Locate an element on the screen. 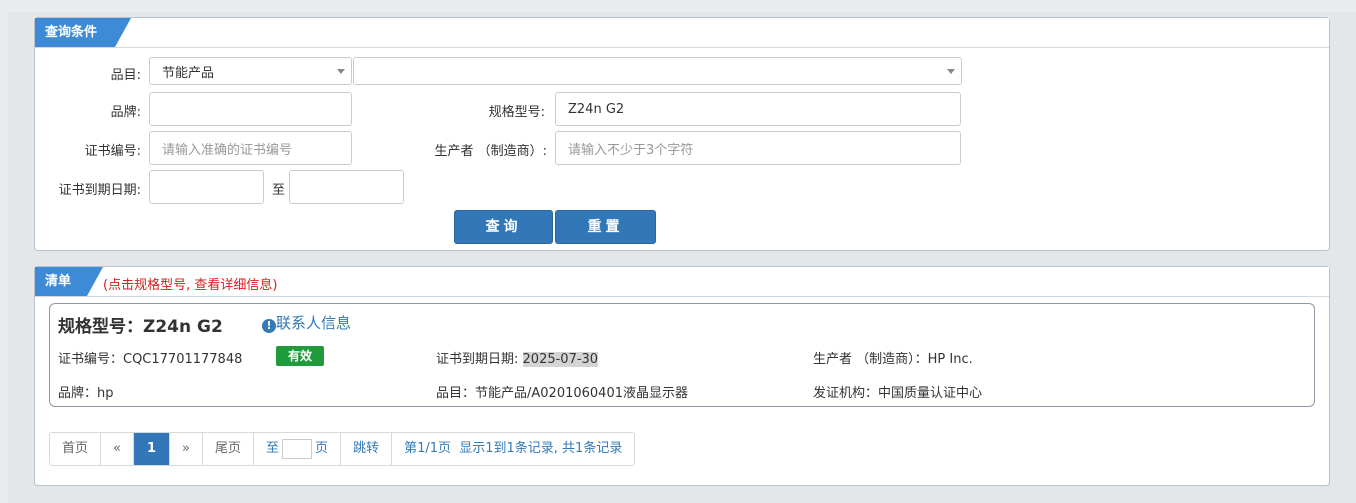 This screenshot has width=1356, height=503. cert-no-placeholder: 请输入准确的证书编号 is located at coordinates (227, 150).